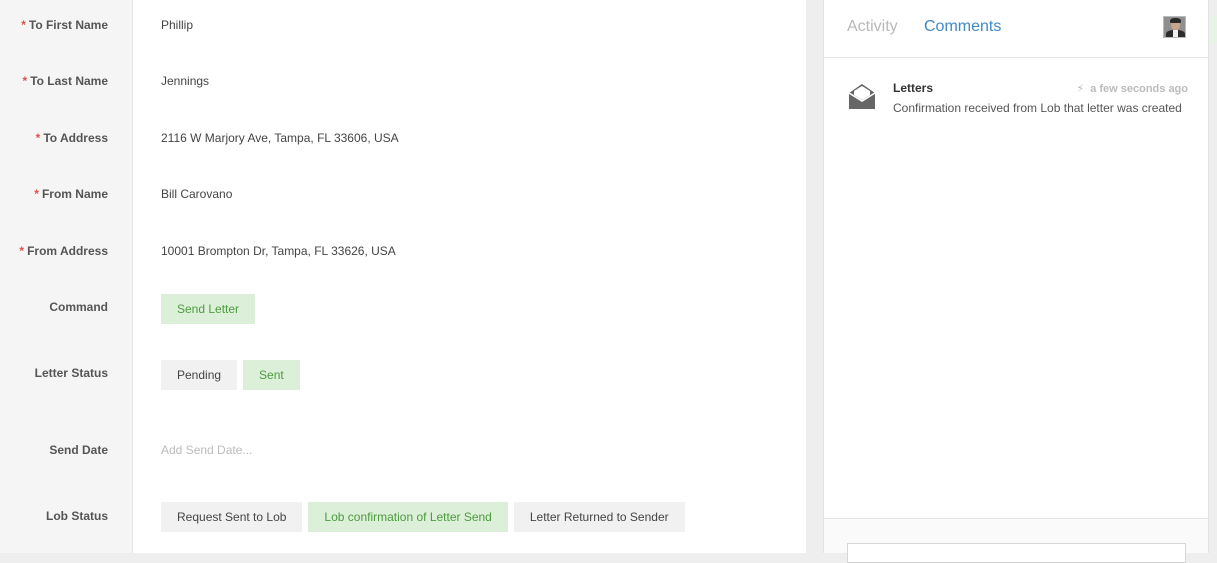  What do you see at coordinates (199, 375) in the screenshot?
I see `letter-status-pending: Pending` at bounding box center [199, 375].